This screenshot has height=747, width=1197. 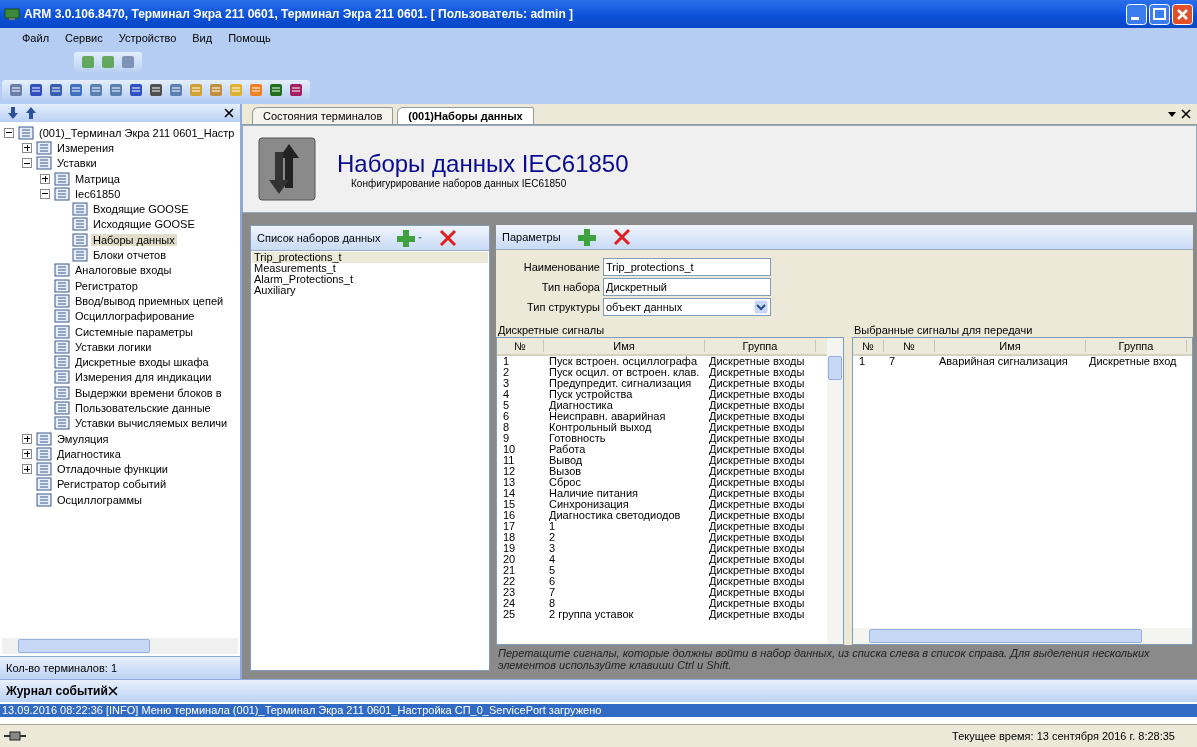 I want to click on tree-item: Исходящие GOOSE, so click(x=144, y=224).